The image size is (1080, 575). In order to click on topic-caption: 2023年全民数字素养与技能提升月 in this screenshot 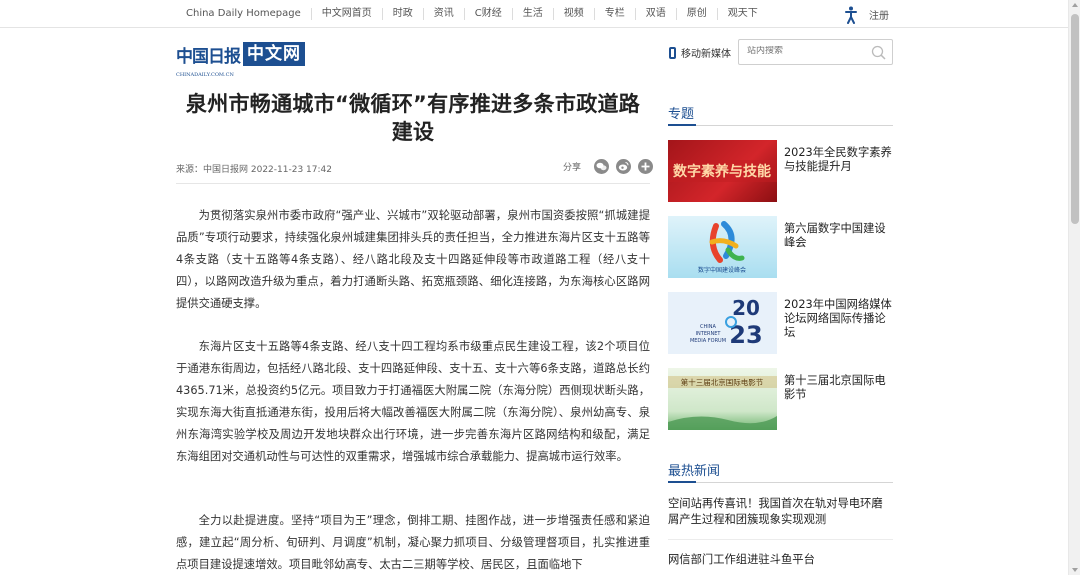, I will do `click(840, 160)`.